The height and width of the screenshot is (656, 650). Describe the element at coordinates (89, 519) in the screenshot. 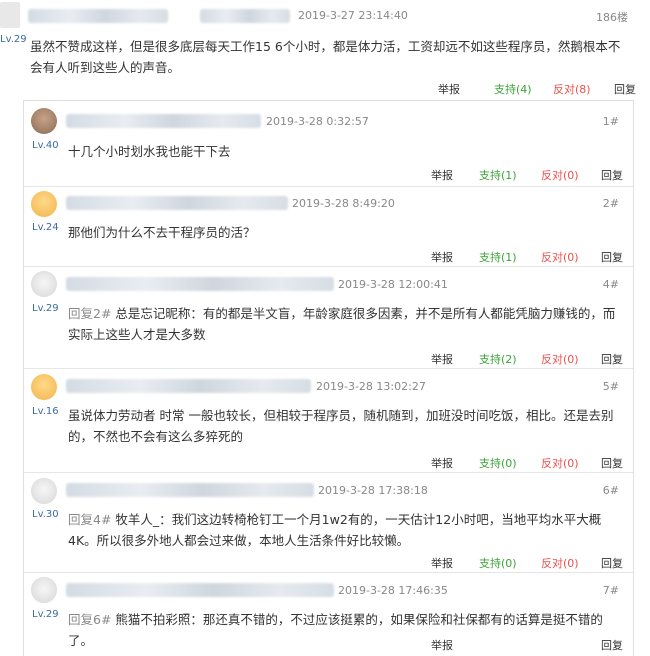

I see `reply-to-label: 回复4#` at that location.